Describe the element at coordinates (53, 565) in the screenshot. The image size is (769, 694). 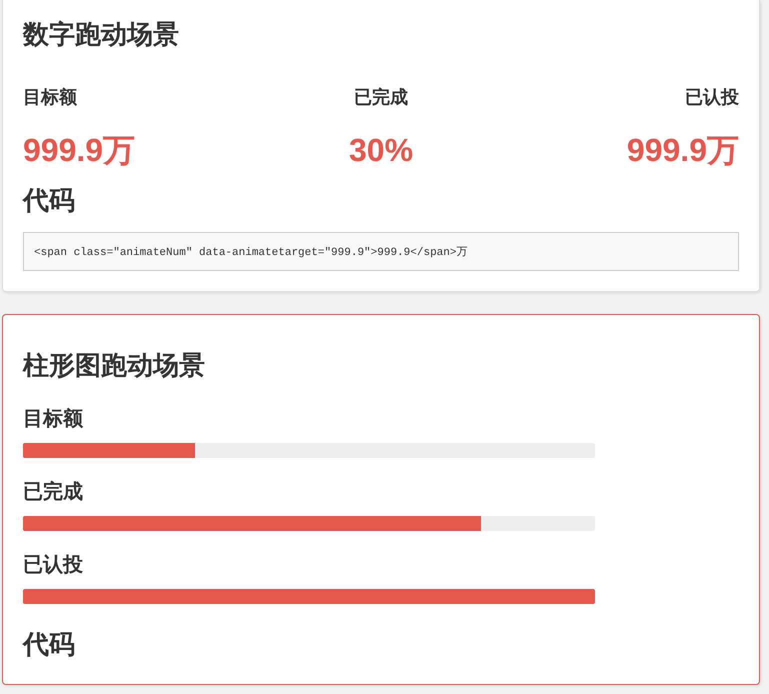
I see `bar-label: 已认投` at that location.